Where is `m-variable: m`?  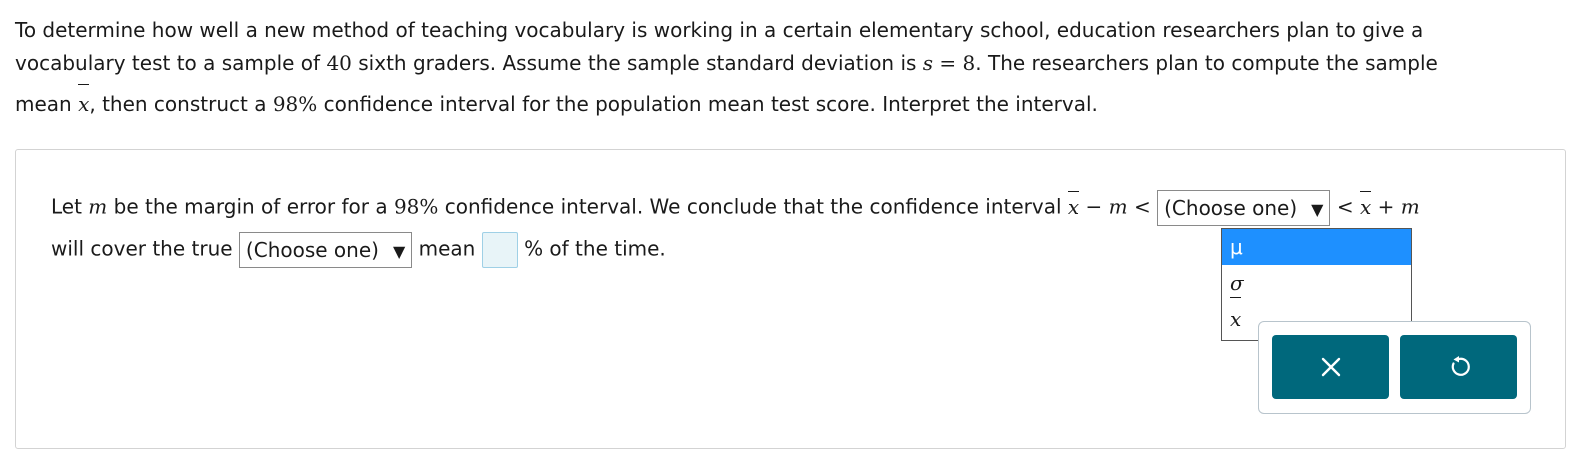
m-variable: m is located at coordinates (98, 206).